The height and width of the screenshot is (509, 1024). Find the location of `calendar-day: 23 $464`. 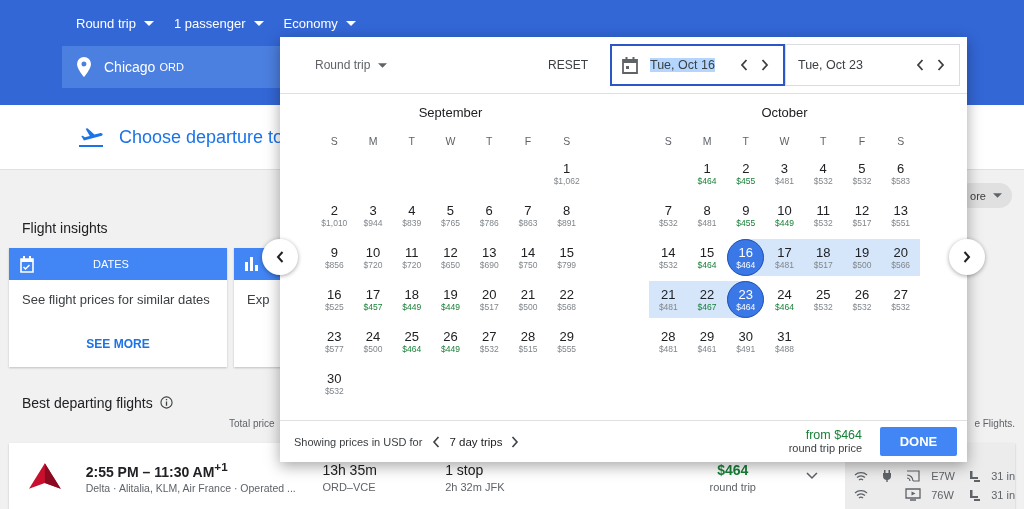

calendar-day: 23 $464 is located at coordinates (746, 299).